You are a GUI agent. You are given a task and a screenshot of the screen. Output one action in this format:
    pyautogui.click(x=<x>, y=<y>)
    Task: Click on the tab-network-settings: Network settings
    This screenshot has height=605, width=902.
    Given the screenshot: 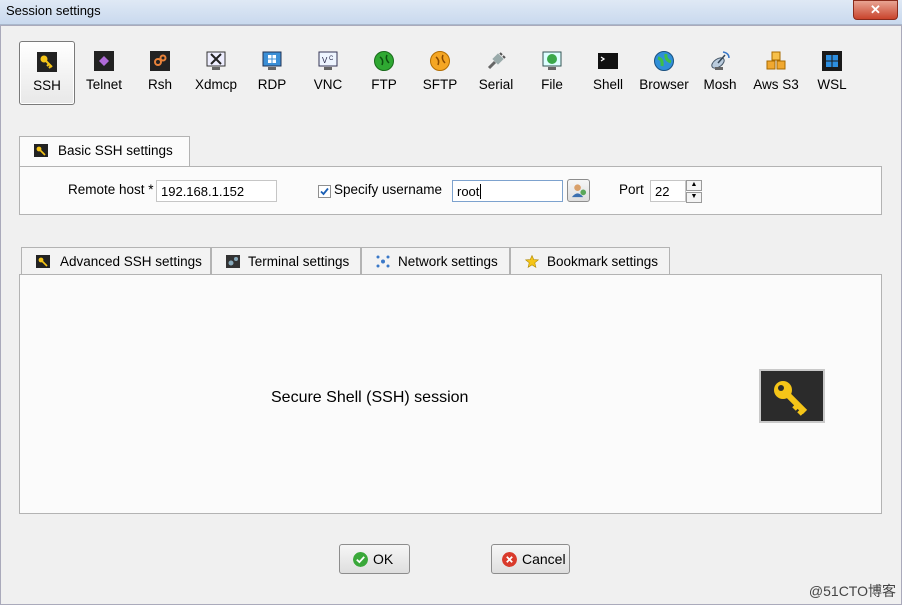 What is the action you would take?
    pyautogui.click(x=435, y=260)
    